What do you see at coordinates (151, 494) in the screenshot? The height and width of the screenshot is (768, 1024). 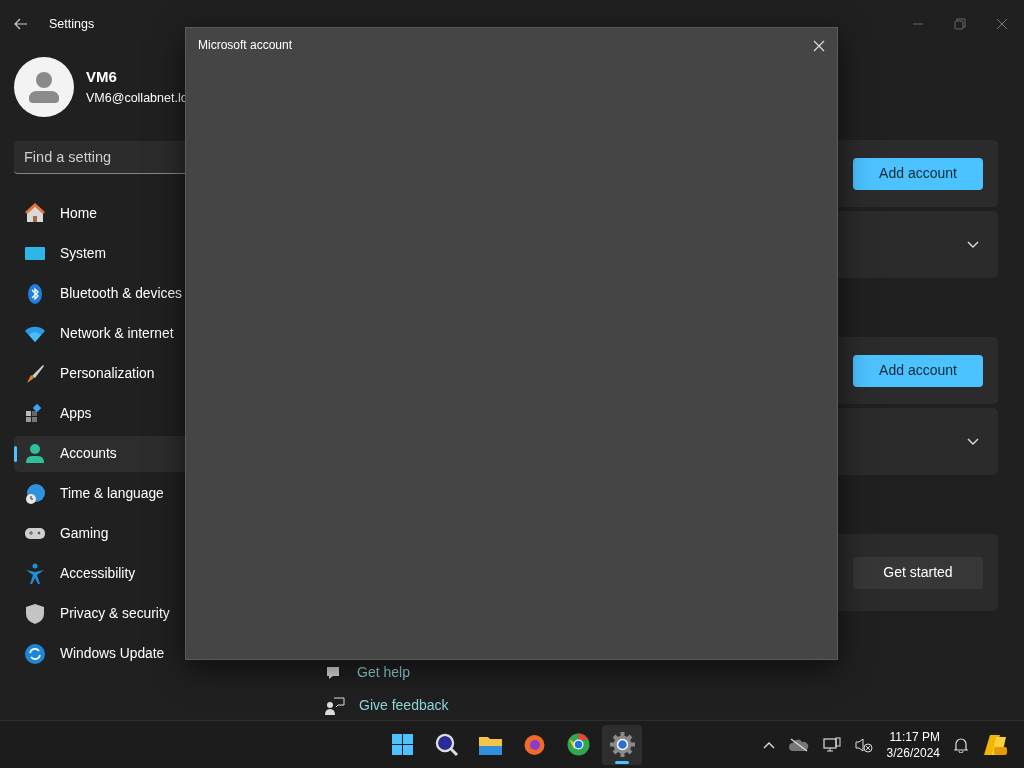 I see `nav-item: Time & language` at bounding box center [151, 494].